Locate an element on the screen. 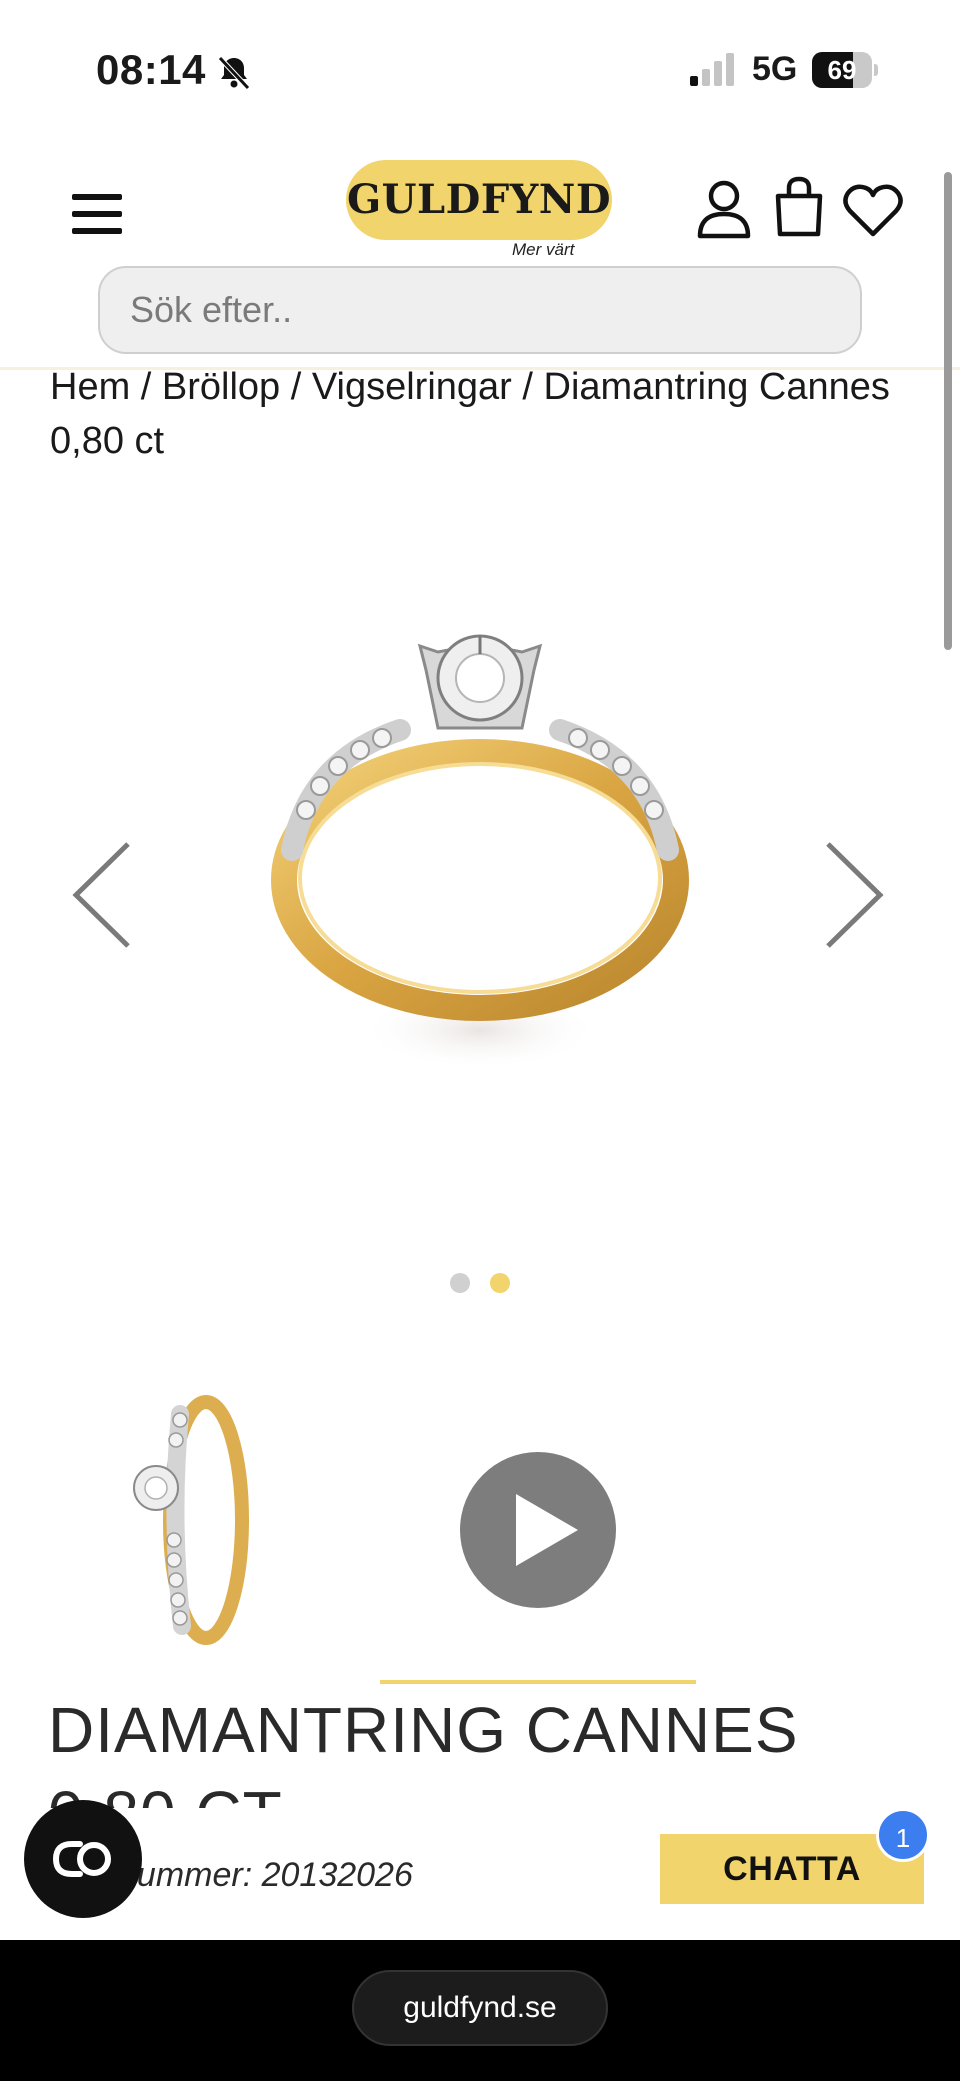  browser-toolbar: guldfynd.se is located at coordinates (480, 2010).